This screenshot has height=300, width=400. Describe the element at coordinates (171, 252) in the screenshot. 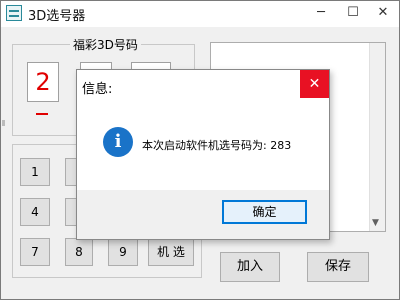

I see `random-pick-button: 机 选` at that location.